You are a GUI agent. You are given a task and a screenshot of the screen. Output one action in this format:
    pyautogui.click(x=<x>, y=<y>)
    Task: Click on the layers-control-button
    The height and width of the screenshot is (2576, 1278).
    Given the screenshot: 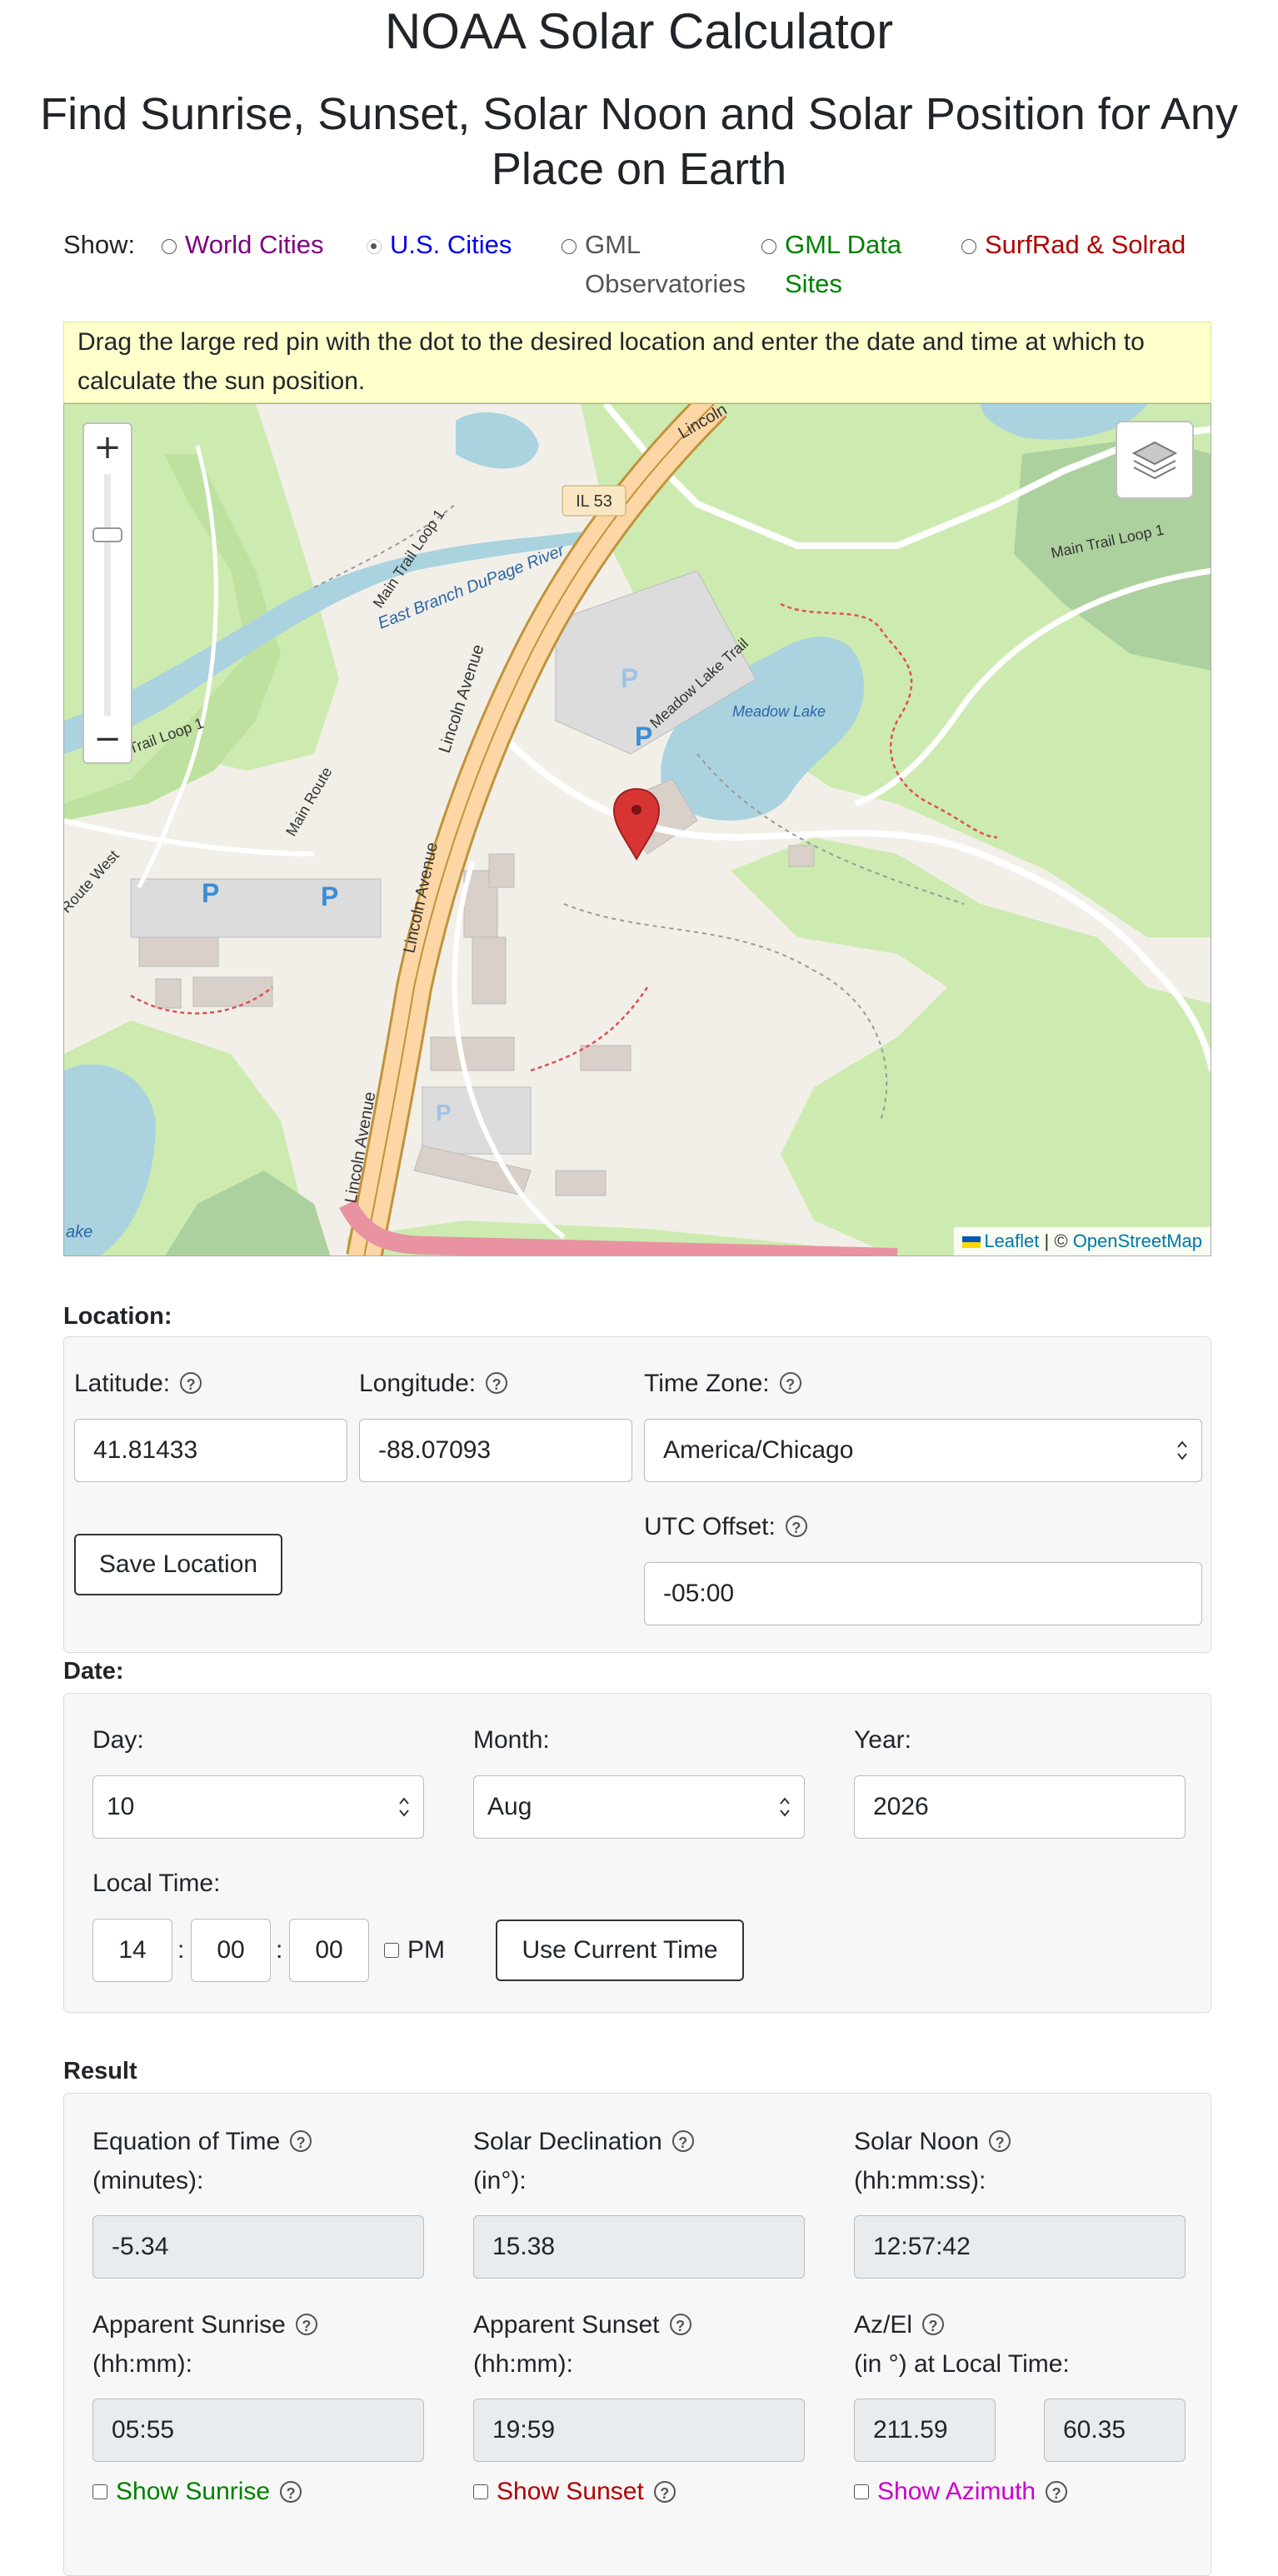 What is the action you would take?
    pyautogui.click(x=1155, y=460)
    